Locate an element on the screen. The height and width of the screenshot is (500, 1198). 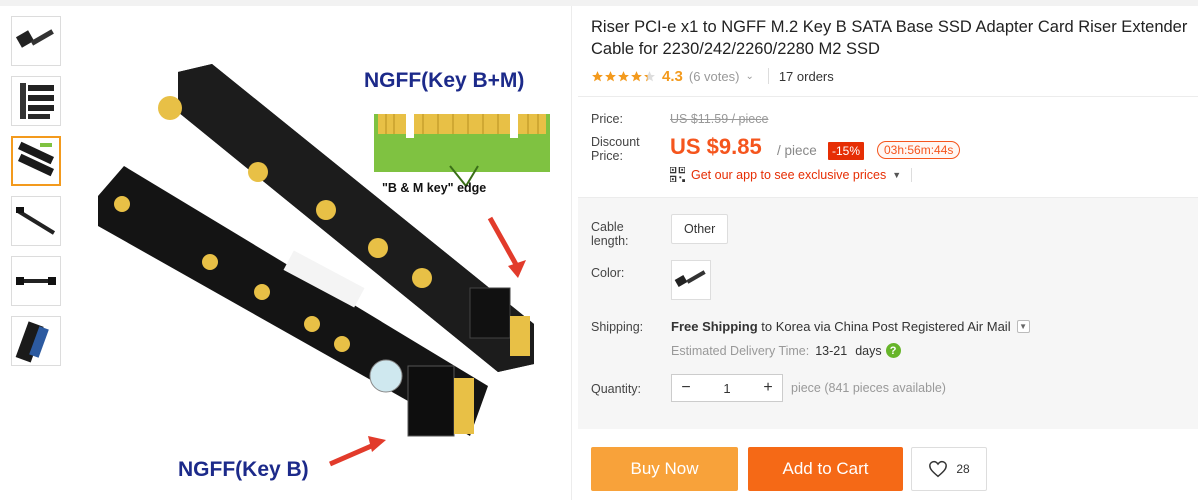
top-divider is located at coordinates (599, 3).